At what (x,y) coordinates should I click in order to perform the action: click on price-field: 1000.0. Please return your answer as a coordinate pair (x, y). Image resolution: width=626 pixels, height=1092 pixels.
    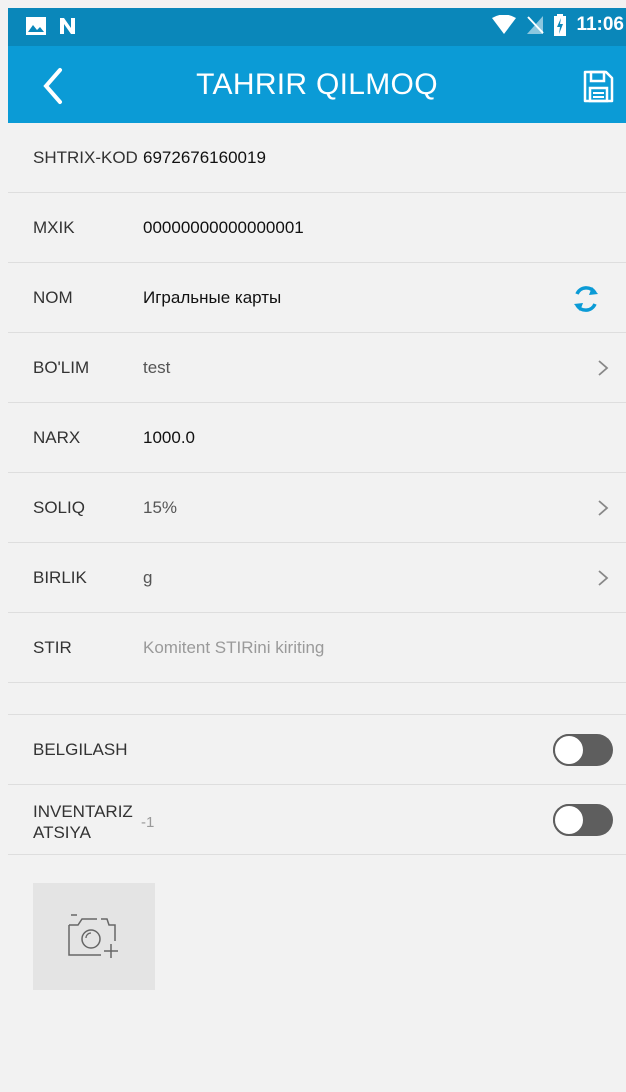
    Looking at the image, I should click on (169, 438).